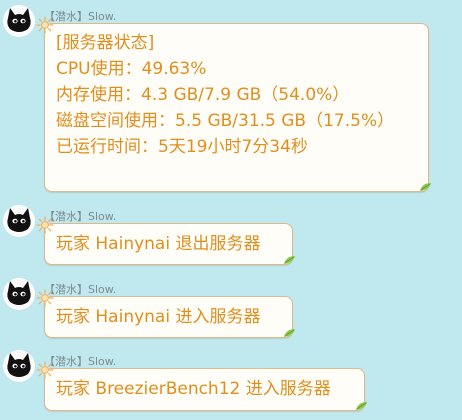 The width and height of the screenshot is (462, 420). I want to click on message-bubble: 玩家 BreezierBench12 进入服务器, so click(204, 389).